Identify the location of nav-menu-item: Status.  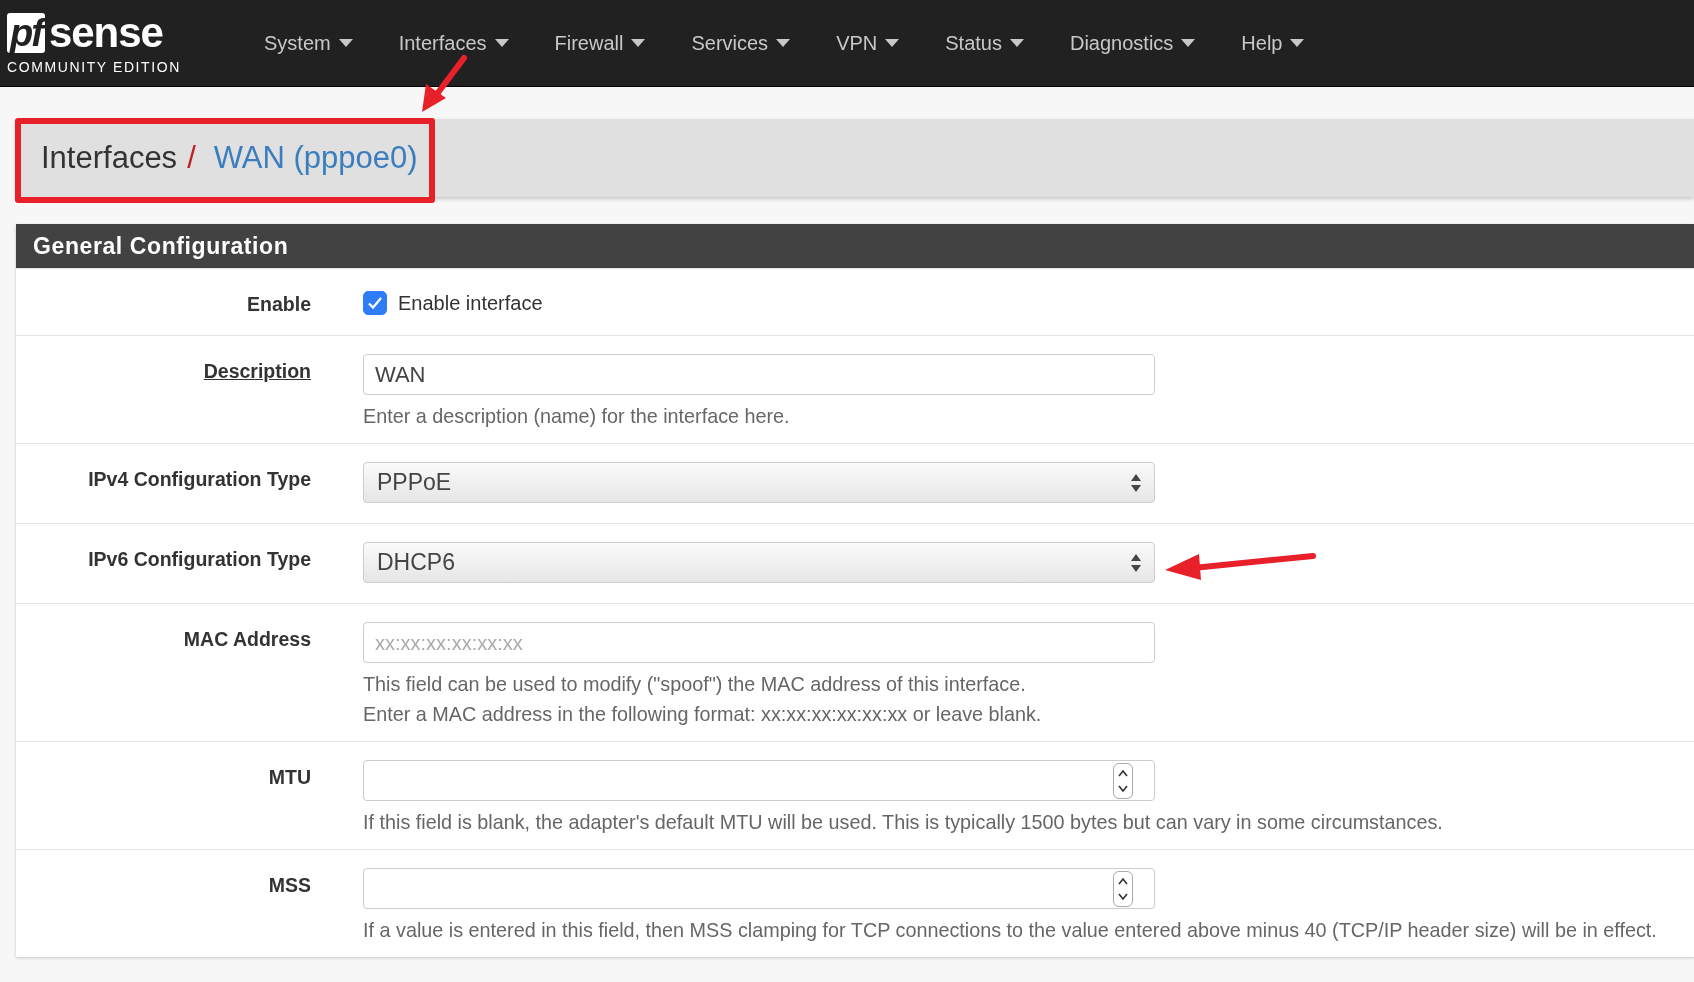
(984, 43).